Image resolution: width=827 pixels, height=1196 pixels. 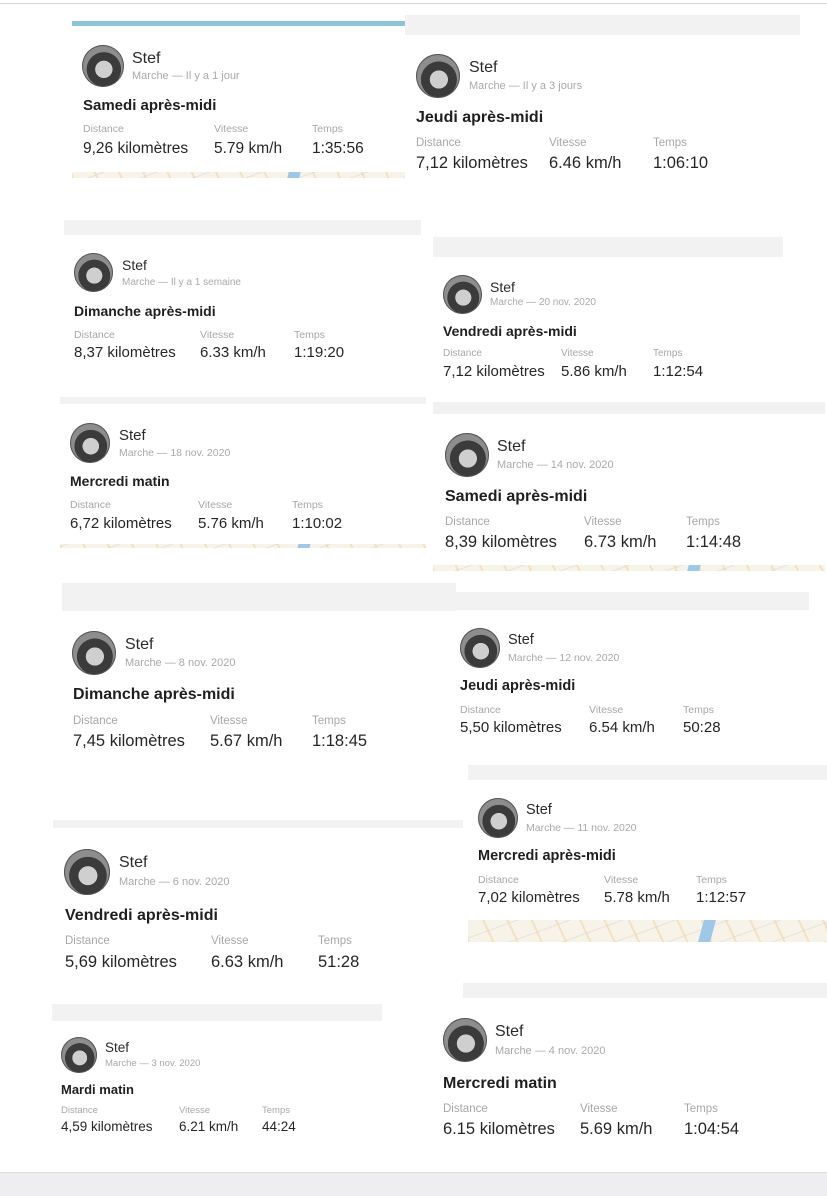 I want to click on time-value: 1:19:20, so click(x=319, y=352).